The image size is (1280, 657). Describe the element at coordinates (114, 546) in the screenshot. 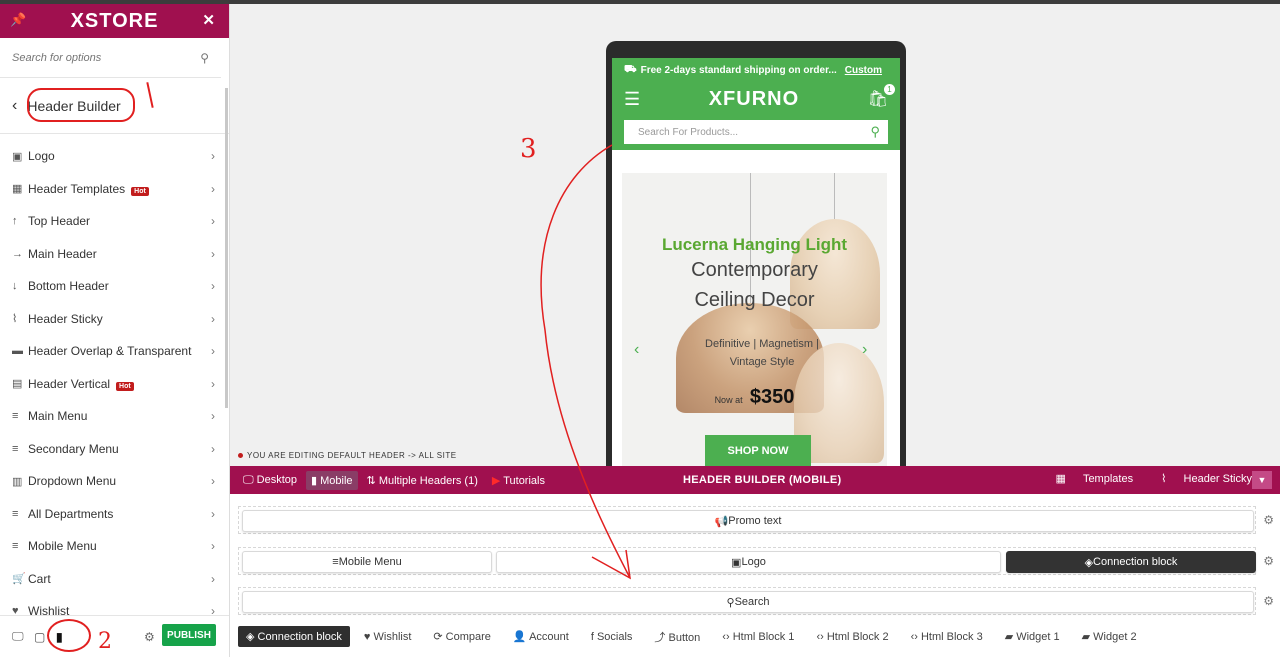

I see `sidebar-item-mobile-menu: ≡ Mobile Menu ›` at that location.